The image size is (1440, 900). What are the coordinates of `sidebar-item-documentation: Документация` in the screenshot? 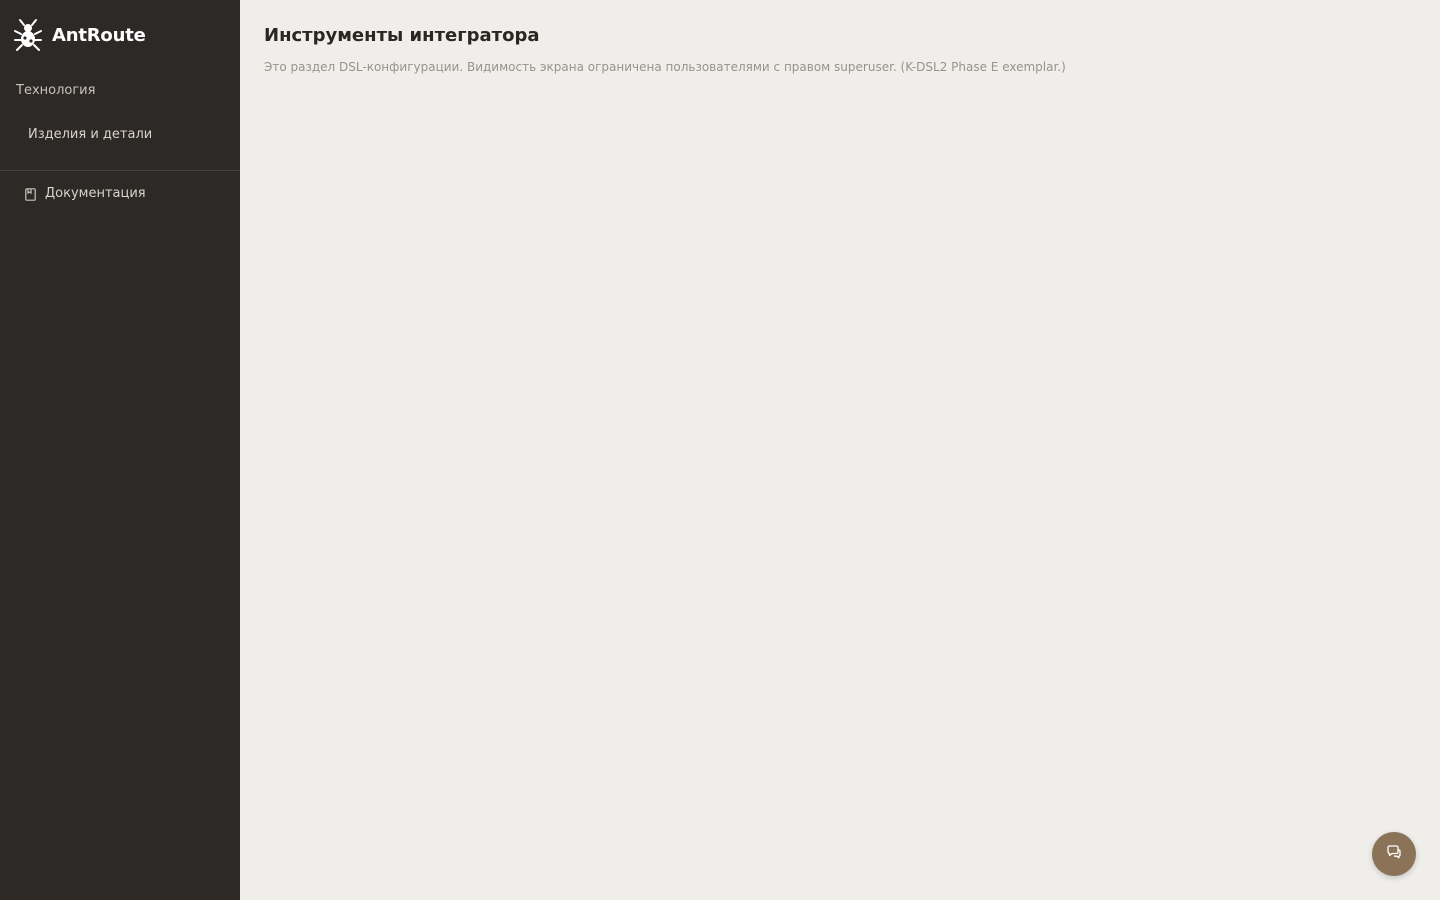 It's located at (120, 194).